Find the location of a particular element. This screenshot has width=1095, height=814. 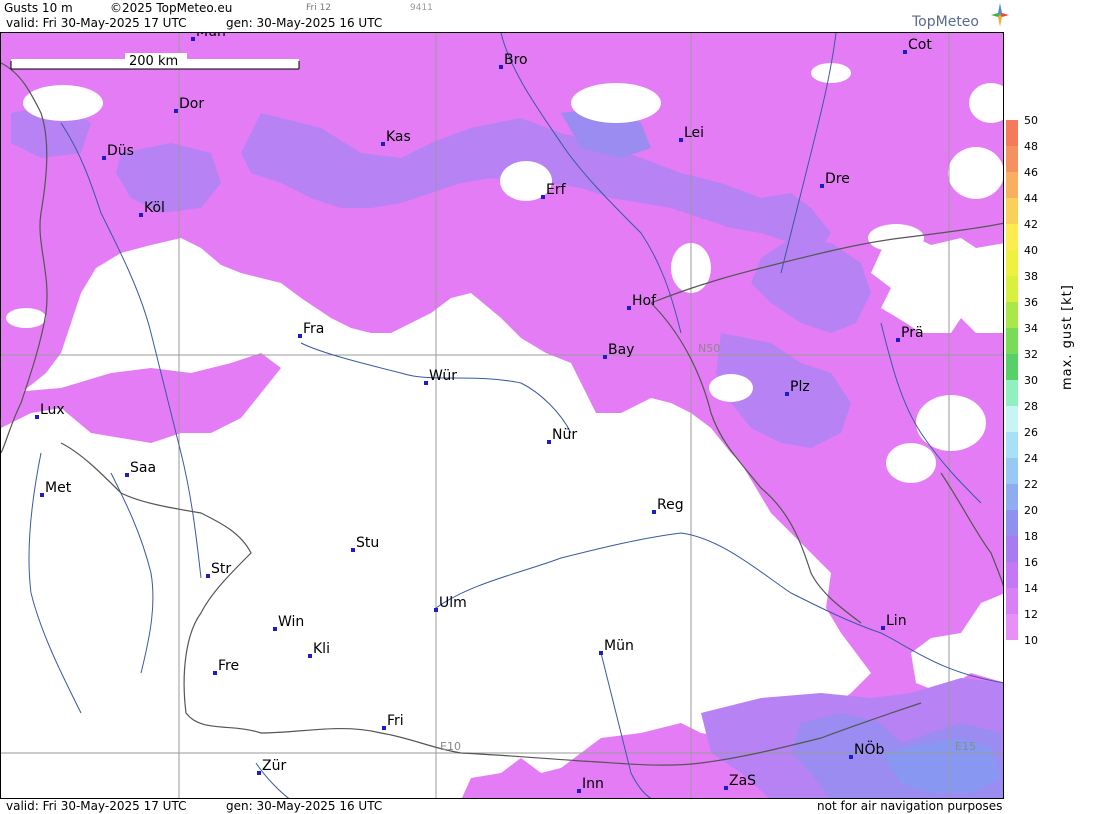

city-label: Fra is located at coordinates (313, 329).